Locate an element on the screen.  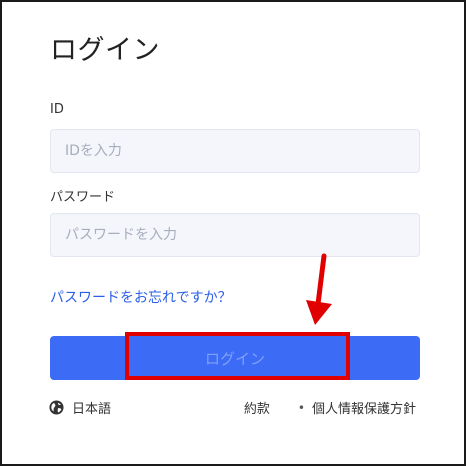
language-label: 日本語 is located at coordinates (92, 409).